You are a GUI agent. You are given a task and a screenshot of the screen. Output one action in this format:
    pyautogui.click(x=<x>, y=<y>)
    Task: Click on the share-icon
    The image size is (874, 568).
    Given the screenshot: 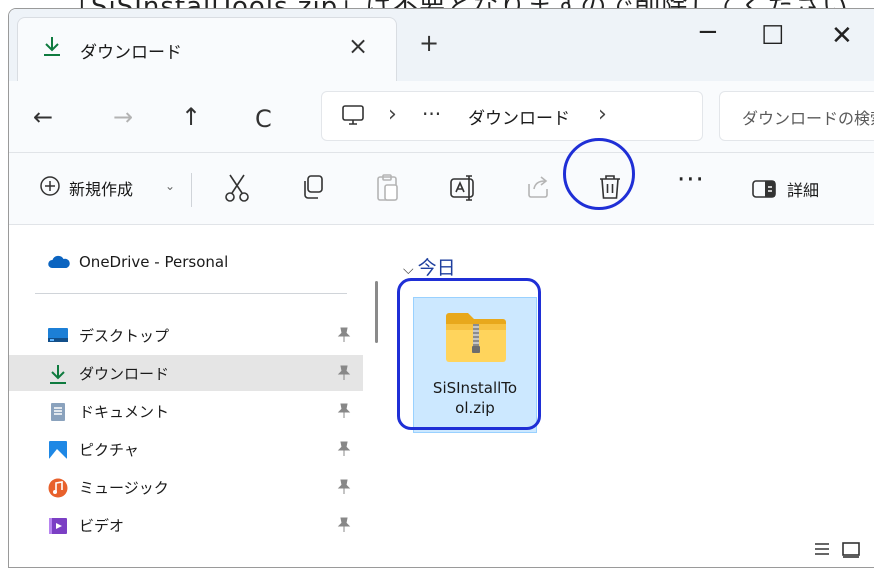 What is the action you would take?
    pyautogui.click(x=538, y=189)
    